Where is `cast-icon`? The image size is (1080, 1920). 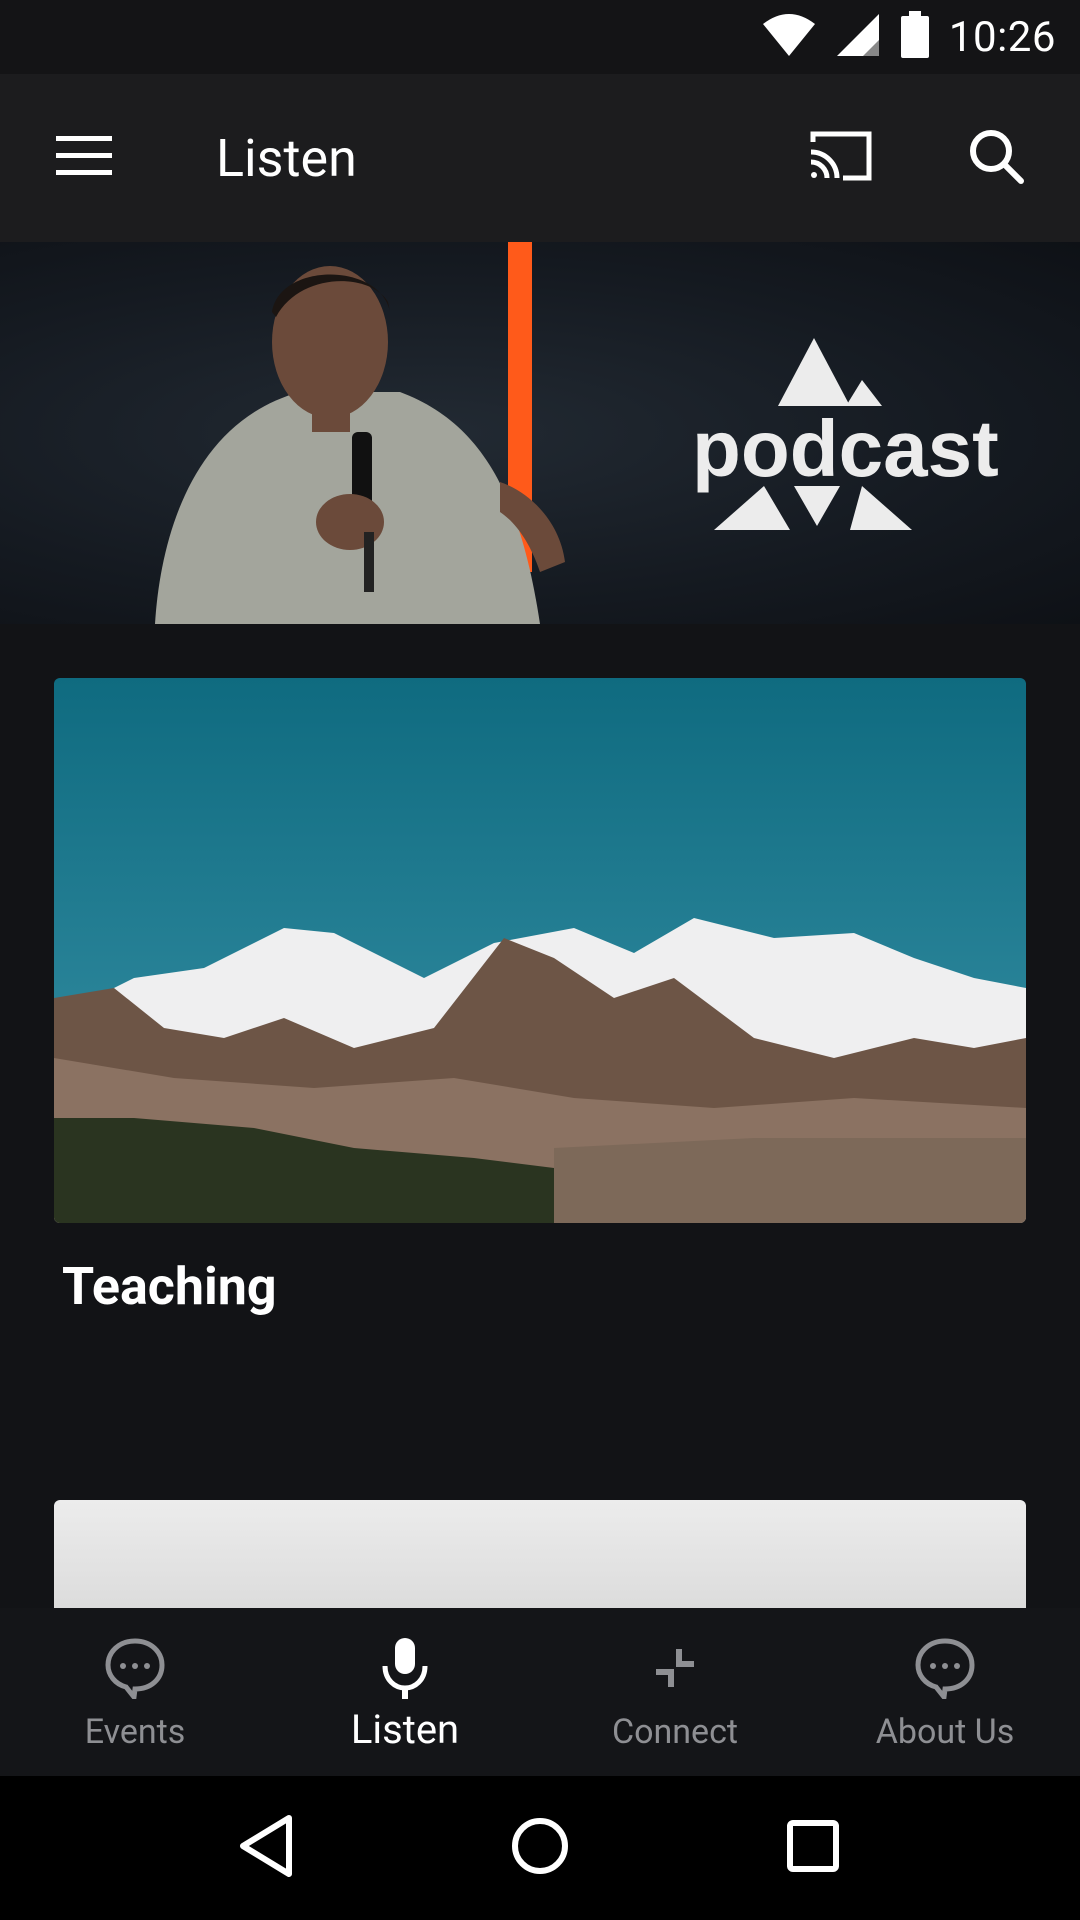
cast-icon is located at coordinates (840, 158).